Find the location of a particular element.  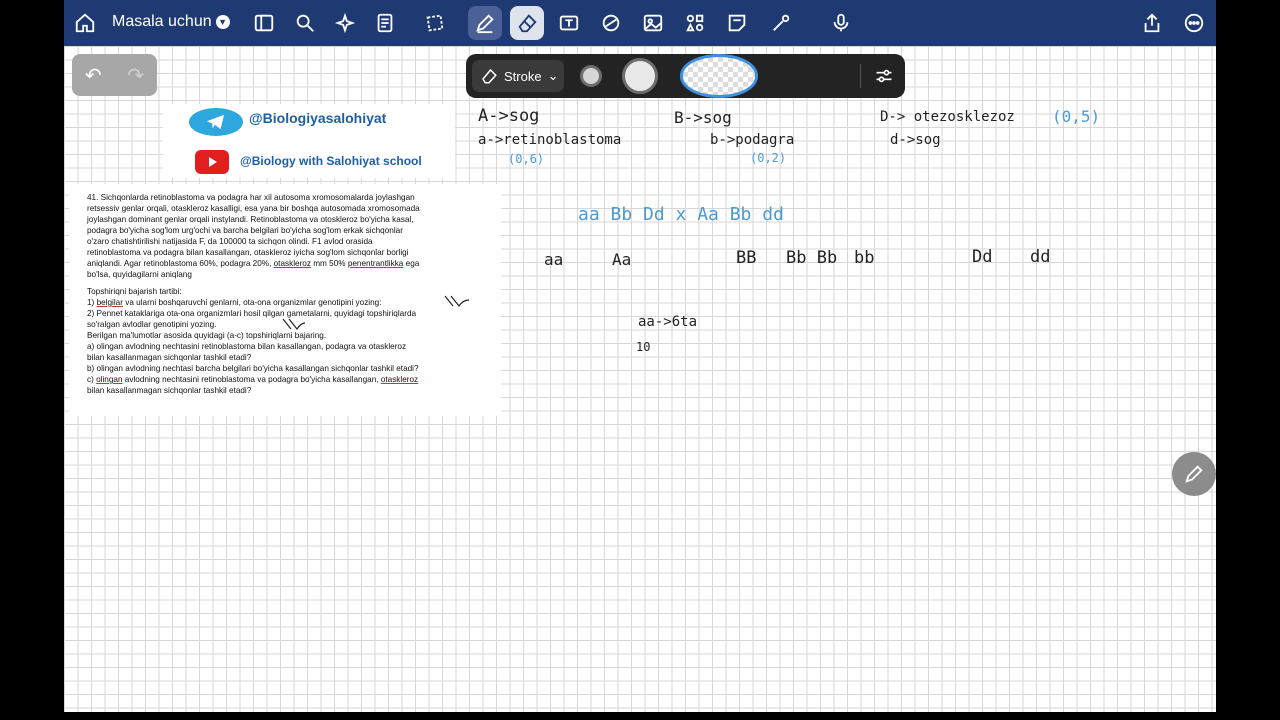

underlined-word: penentrantlikka is located at coordinates (375, 263).